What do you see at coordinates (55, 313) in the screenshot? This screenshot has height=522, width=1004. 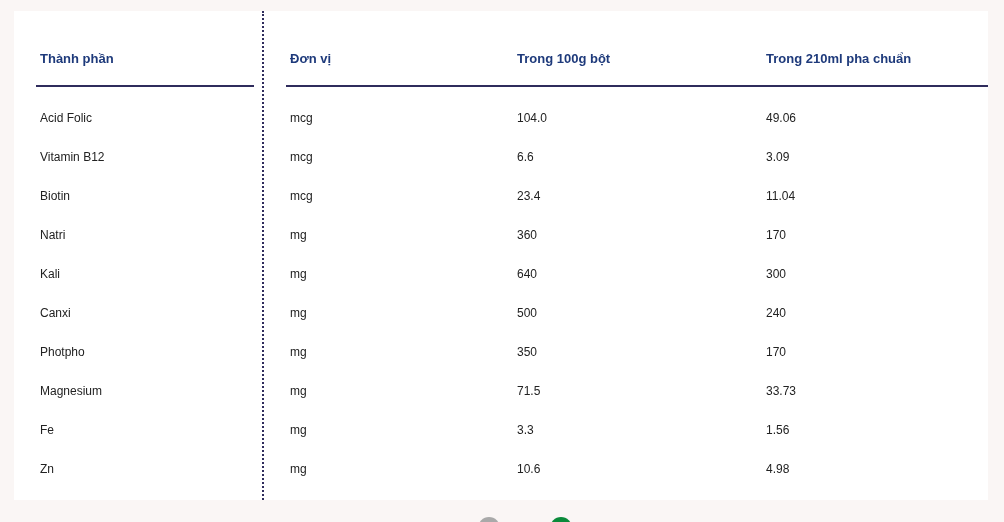 I see `table-cell-text: Canxi` at bounding box center [55, 313].